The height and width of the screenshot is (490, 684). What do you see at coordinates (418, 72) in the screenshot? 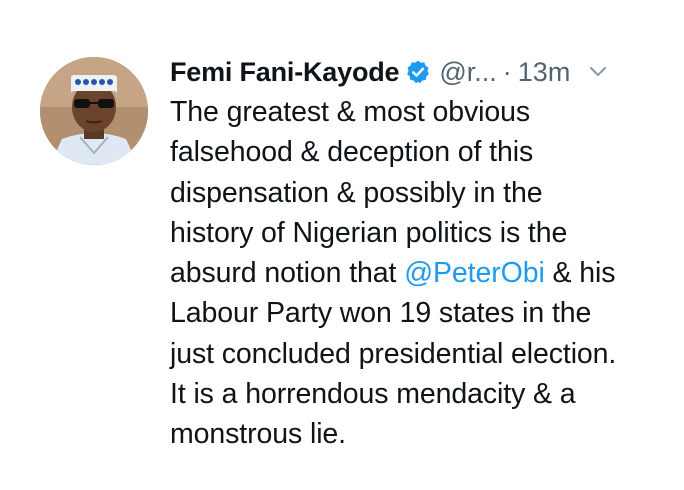
I see `verified-badge-icon` at bounding box center [418, 72].